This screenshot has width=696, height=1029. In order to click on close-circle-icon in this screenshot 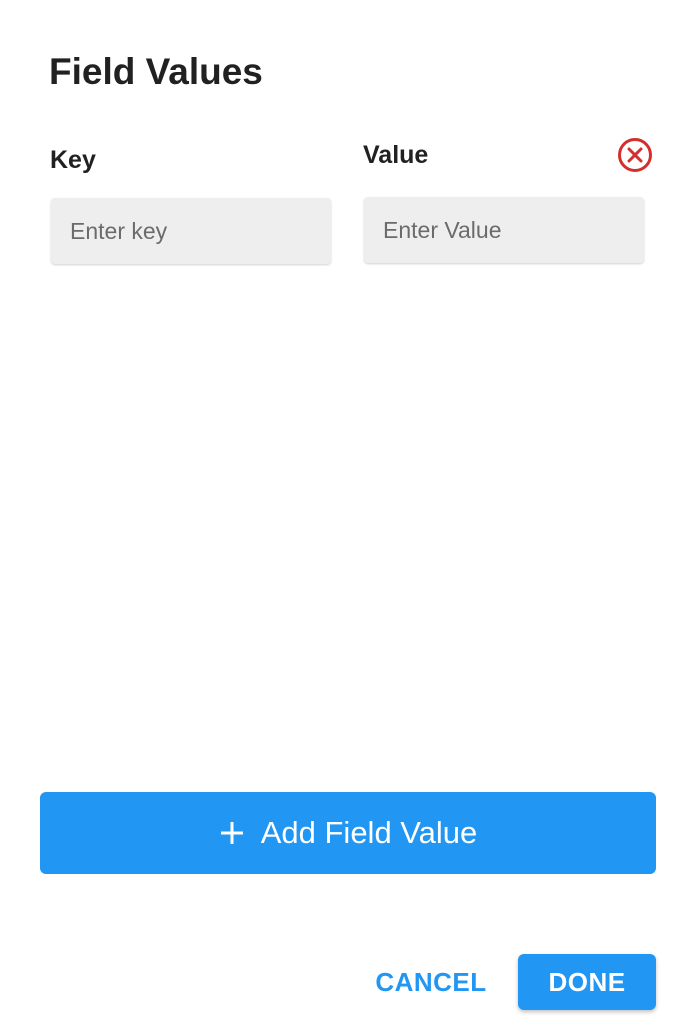, I will do `click(635, 155)`.